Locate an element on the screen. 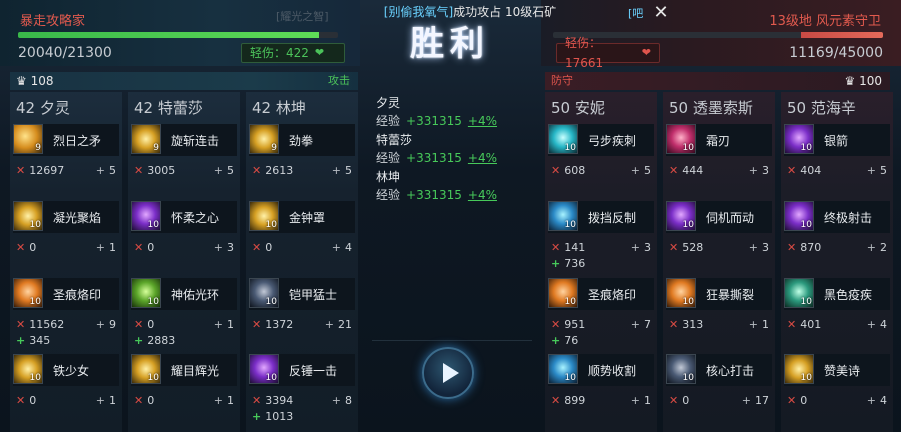 The image size is (901, 432). stat-row: +736 is located at coordinates (603, 263).